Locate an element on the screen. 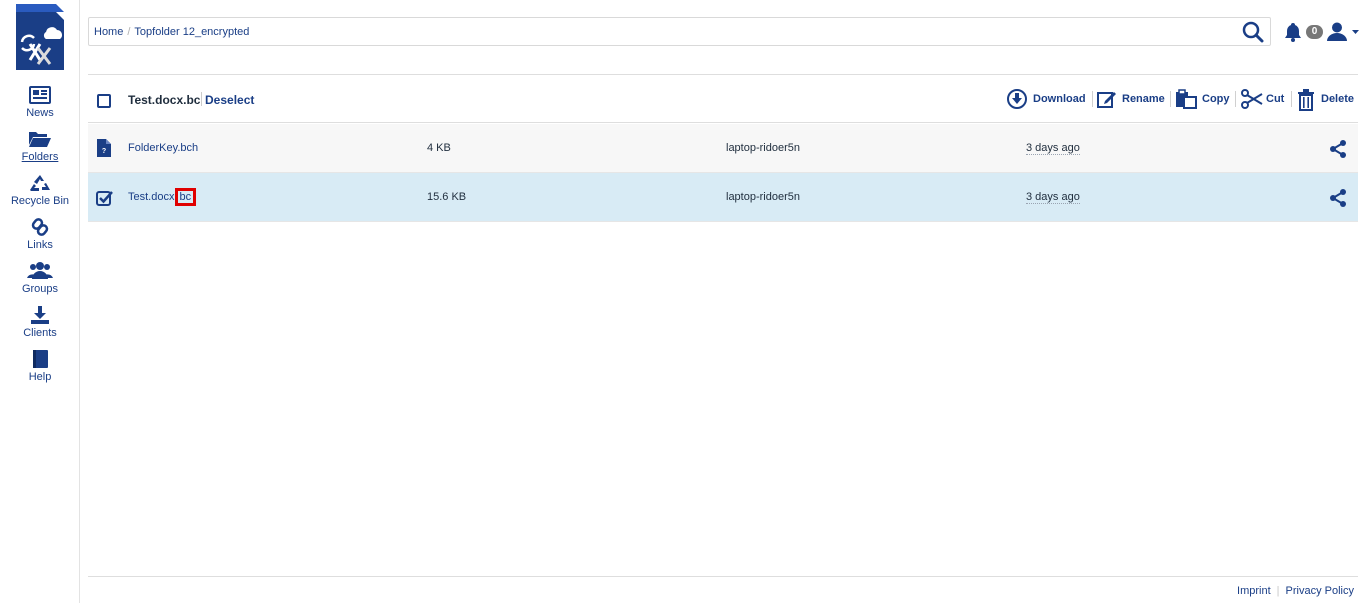 The width and height of the screenshot is (1365, 603). user-menu-button is located at coordinates (1343, 32).